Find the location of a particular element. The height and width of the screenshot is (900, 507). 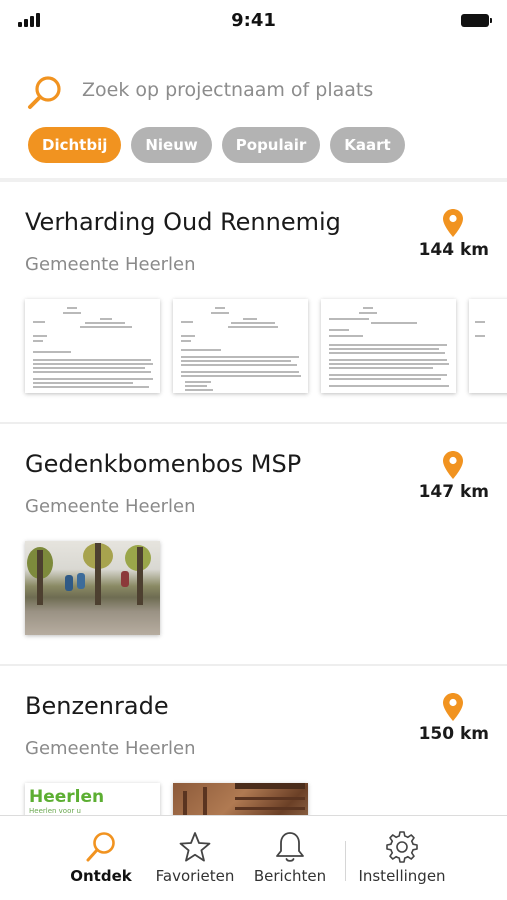

tab-label: Instellingen is located at coordinates (402, 876).